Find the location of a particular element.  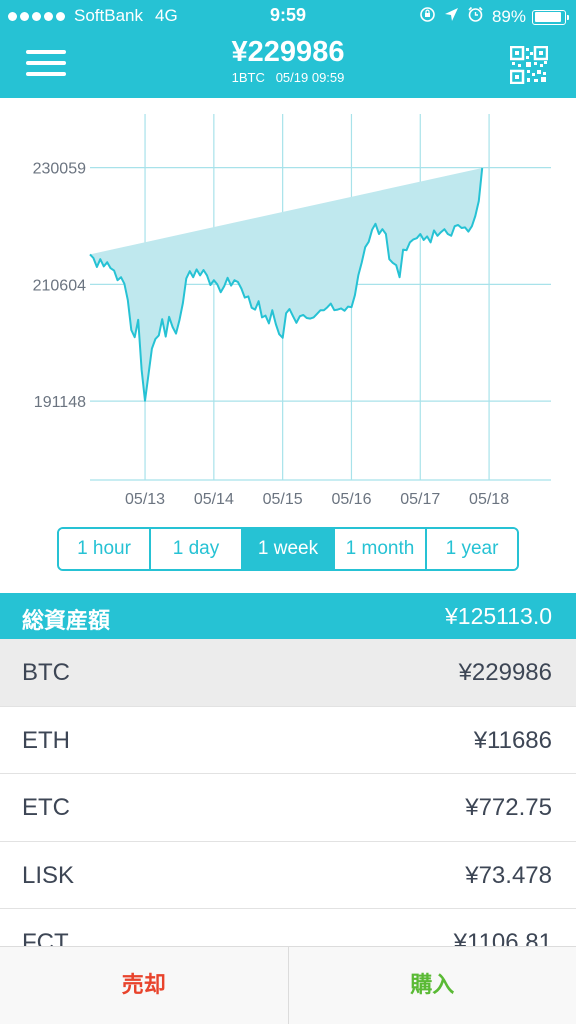

y-tick-label: 230059 is located at coordinates (59, 169).